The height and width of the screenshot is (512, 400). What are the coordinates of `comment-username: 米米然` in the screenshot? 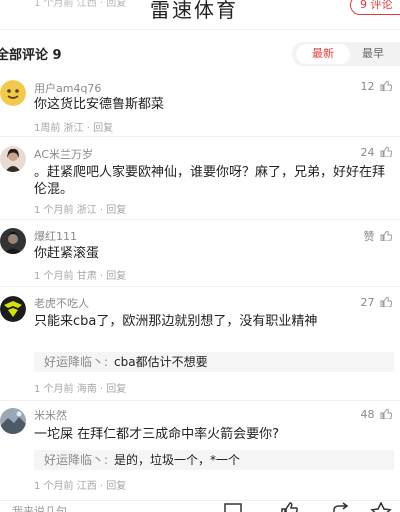 It's located at (50, 415).